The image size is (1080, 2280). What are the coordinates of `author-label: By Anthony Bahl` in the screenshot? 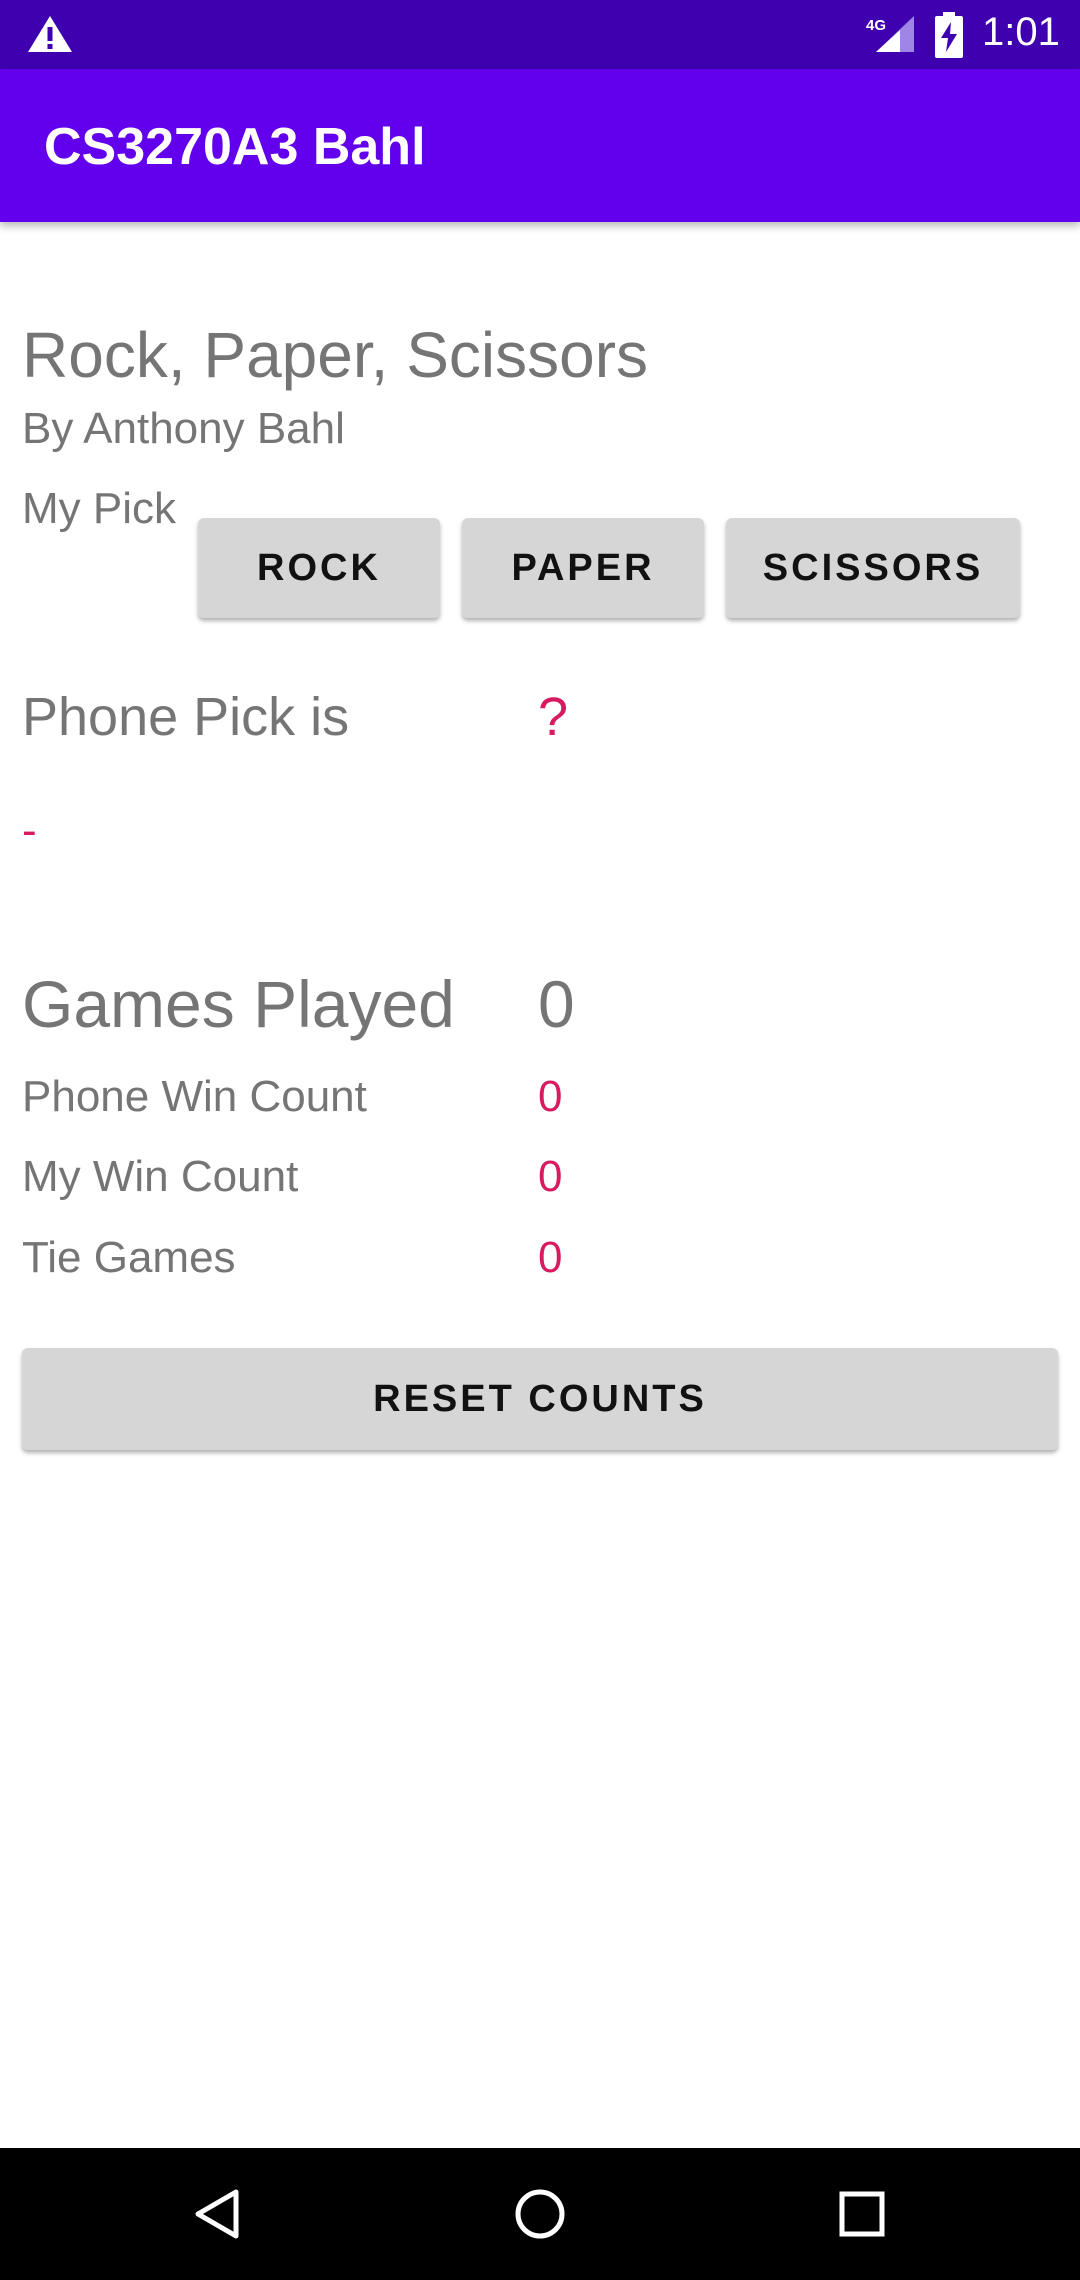 It's located at (183, 428).